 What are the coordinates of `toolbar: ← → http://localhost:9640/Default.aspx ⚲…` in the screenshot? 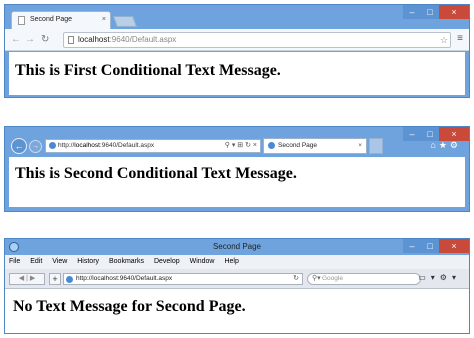 It's located at (237, 142).